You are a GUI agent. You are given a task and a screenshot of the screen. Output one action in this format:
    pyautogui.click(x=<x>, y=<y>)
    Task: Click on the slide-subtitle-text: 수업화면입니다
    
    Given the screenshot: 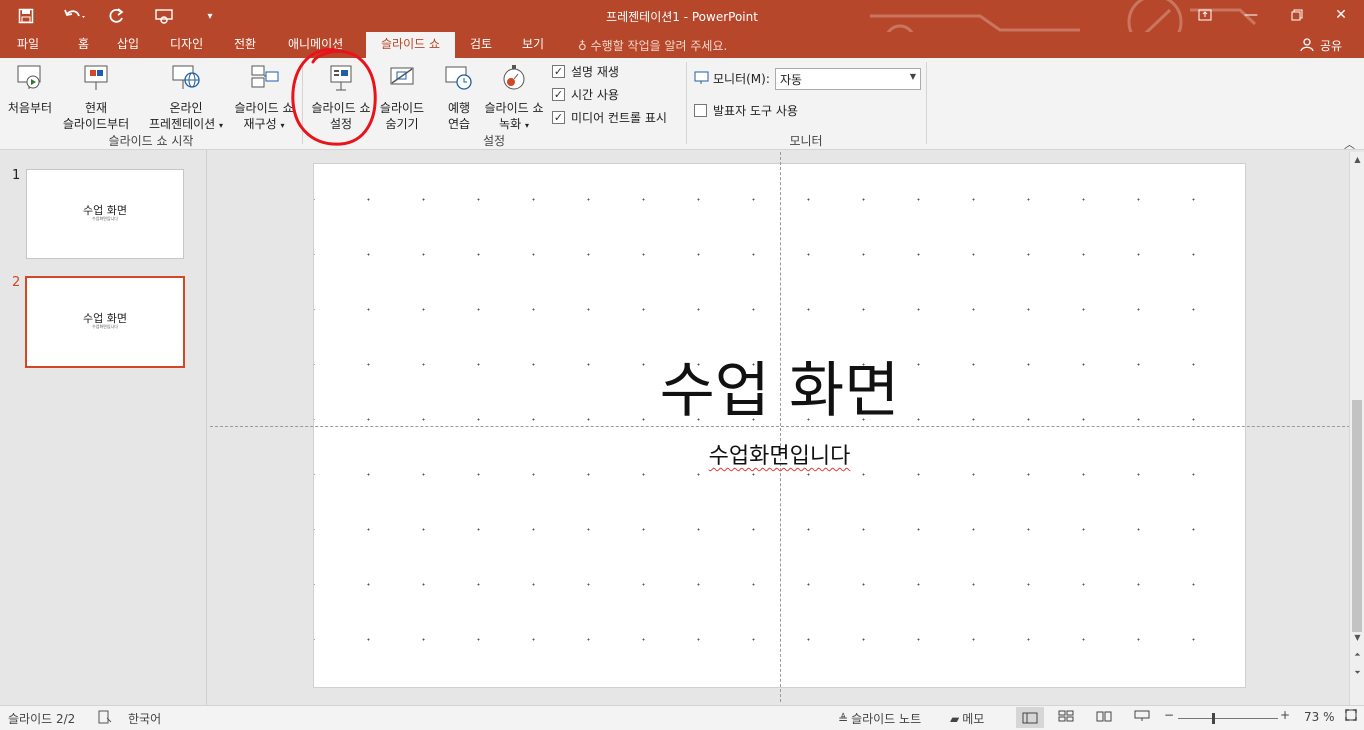 What is the action you would take?
    pyautogui.click(x=779, y=456)
    